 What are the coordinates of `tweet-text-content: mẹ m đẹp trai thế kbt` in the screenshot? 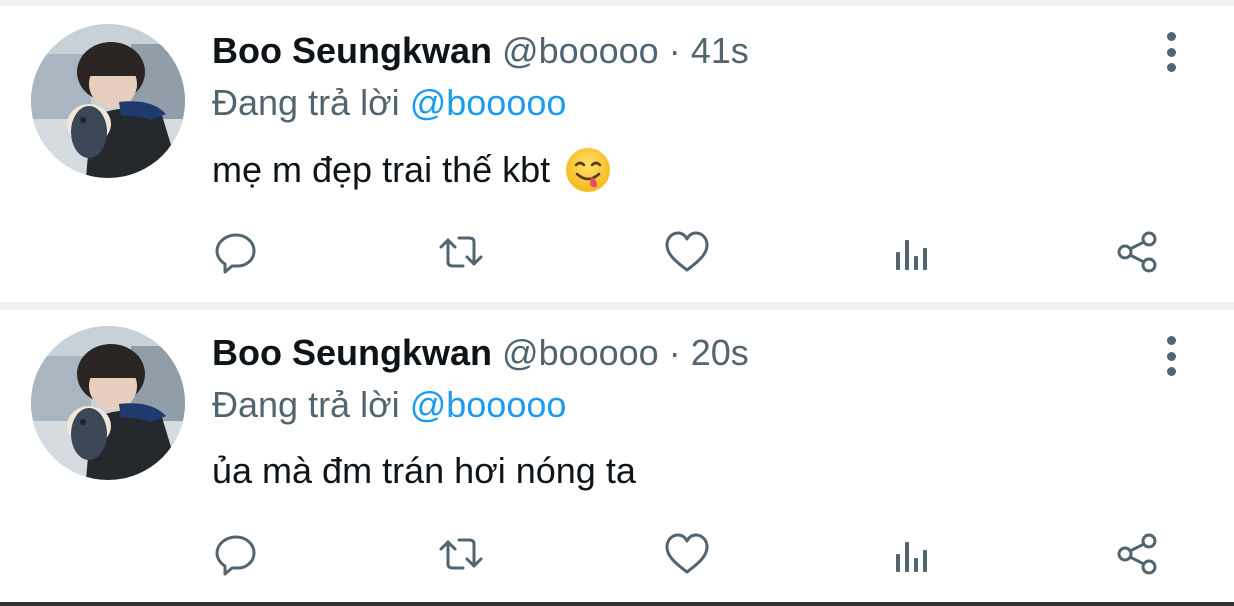 It's located at (381, 169).